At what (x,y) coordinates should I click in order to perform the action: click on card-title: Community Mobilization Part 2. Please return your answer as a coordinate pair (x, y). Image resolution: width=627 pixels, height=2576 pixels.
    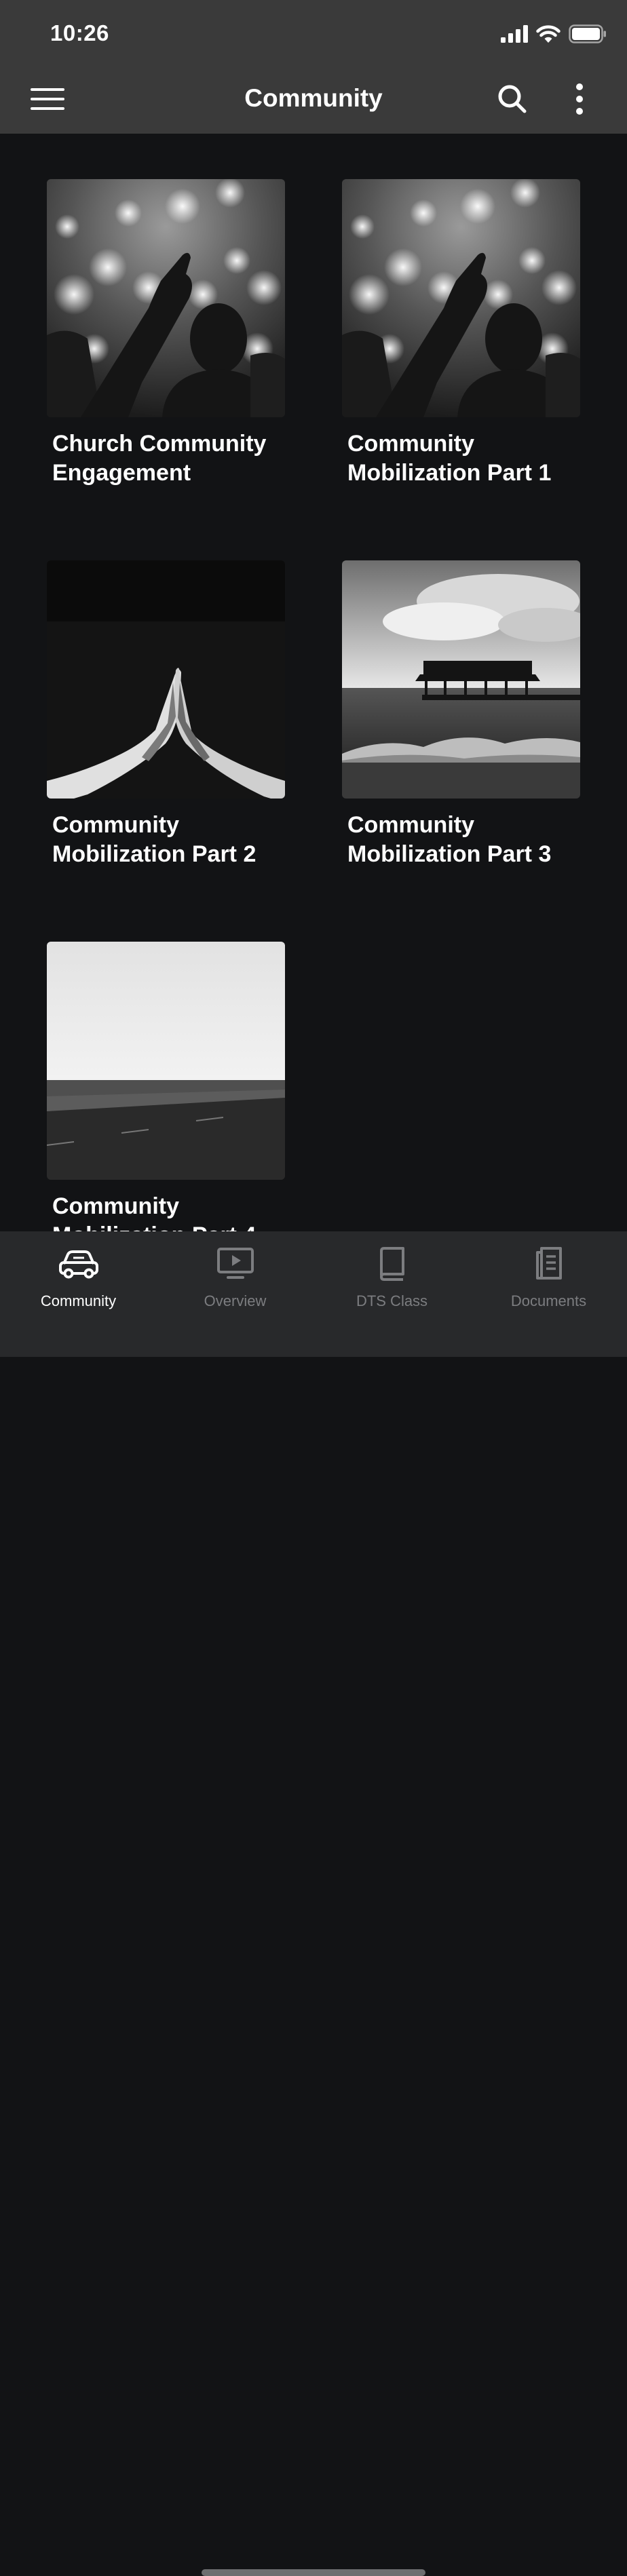
    Looking at the image, I should click on (154, 839).